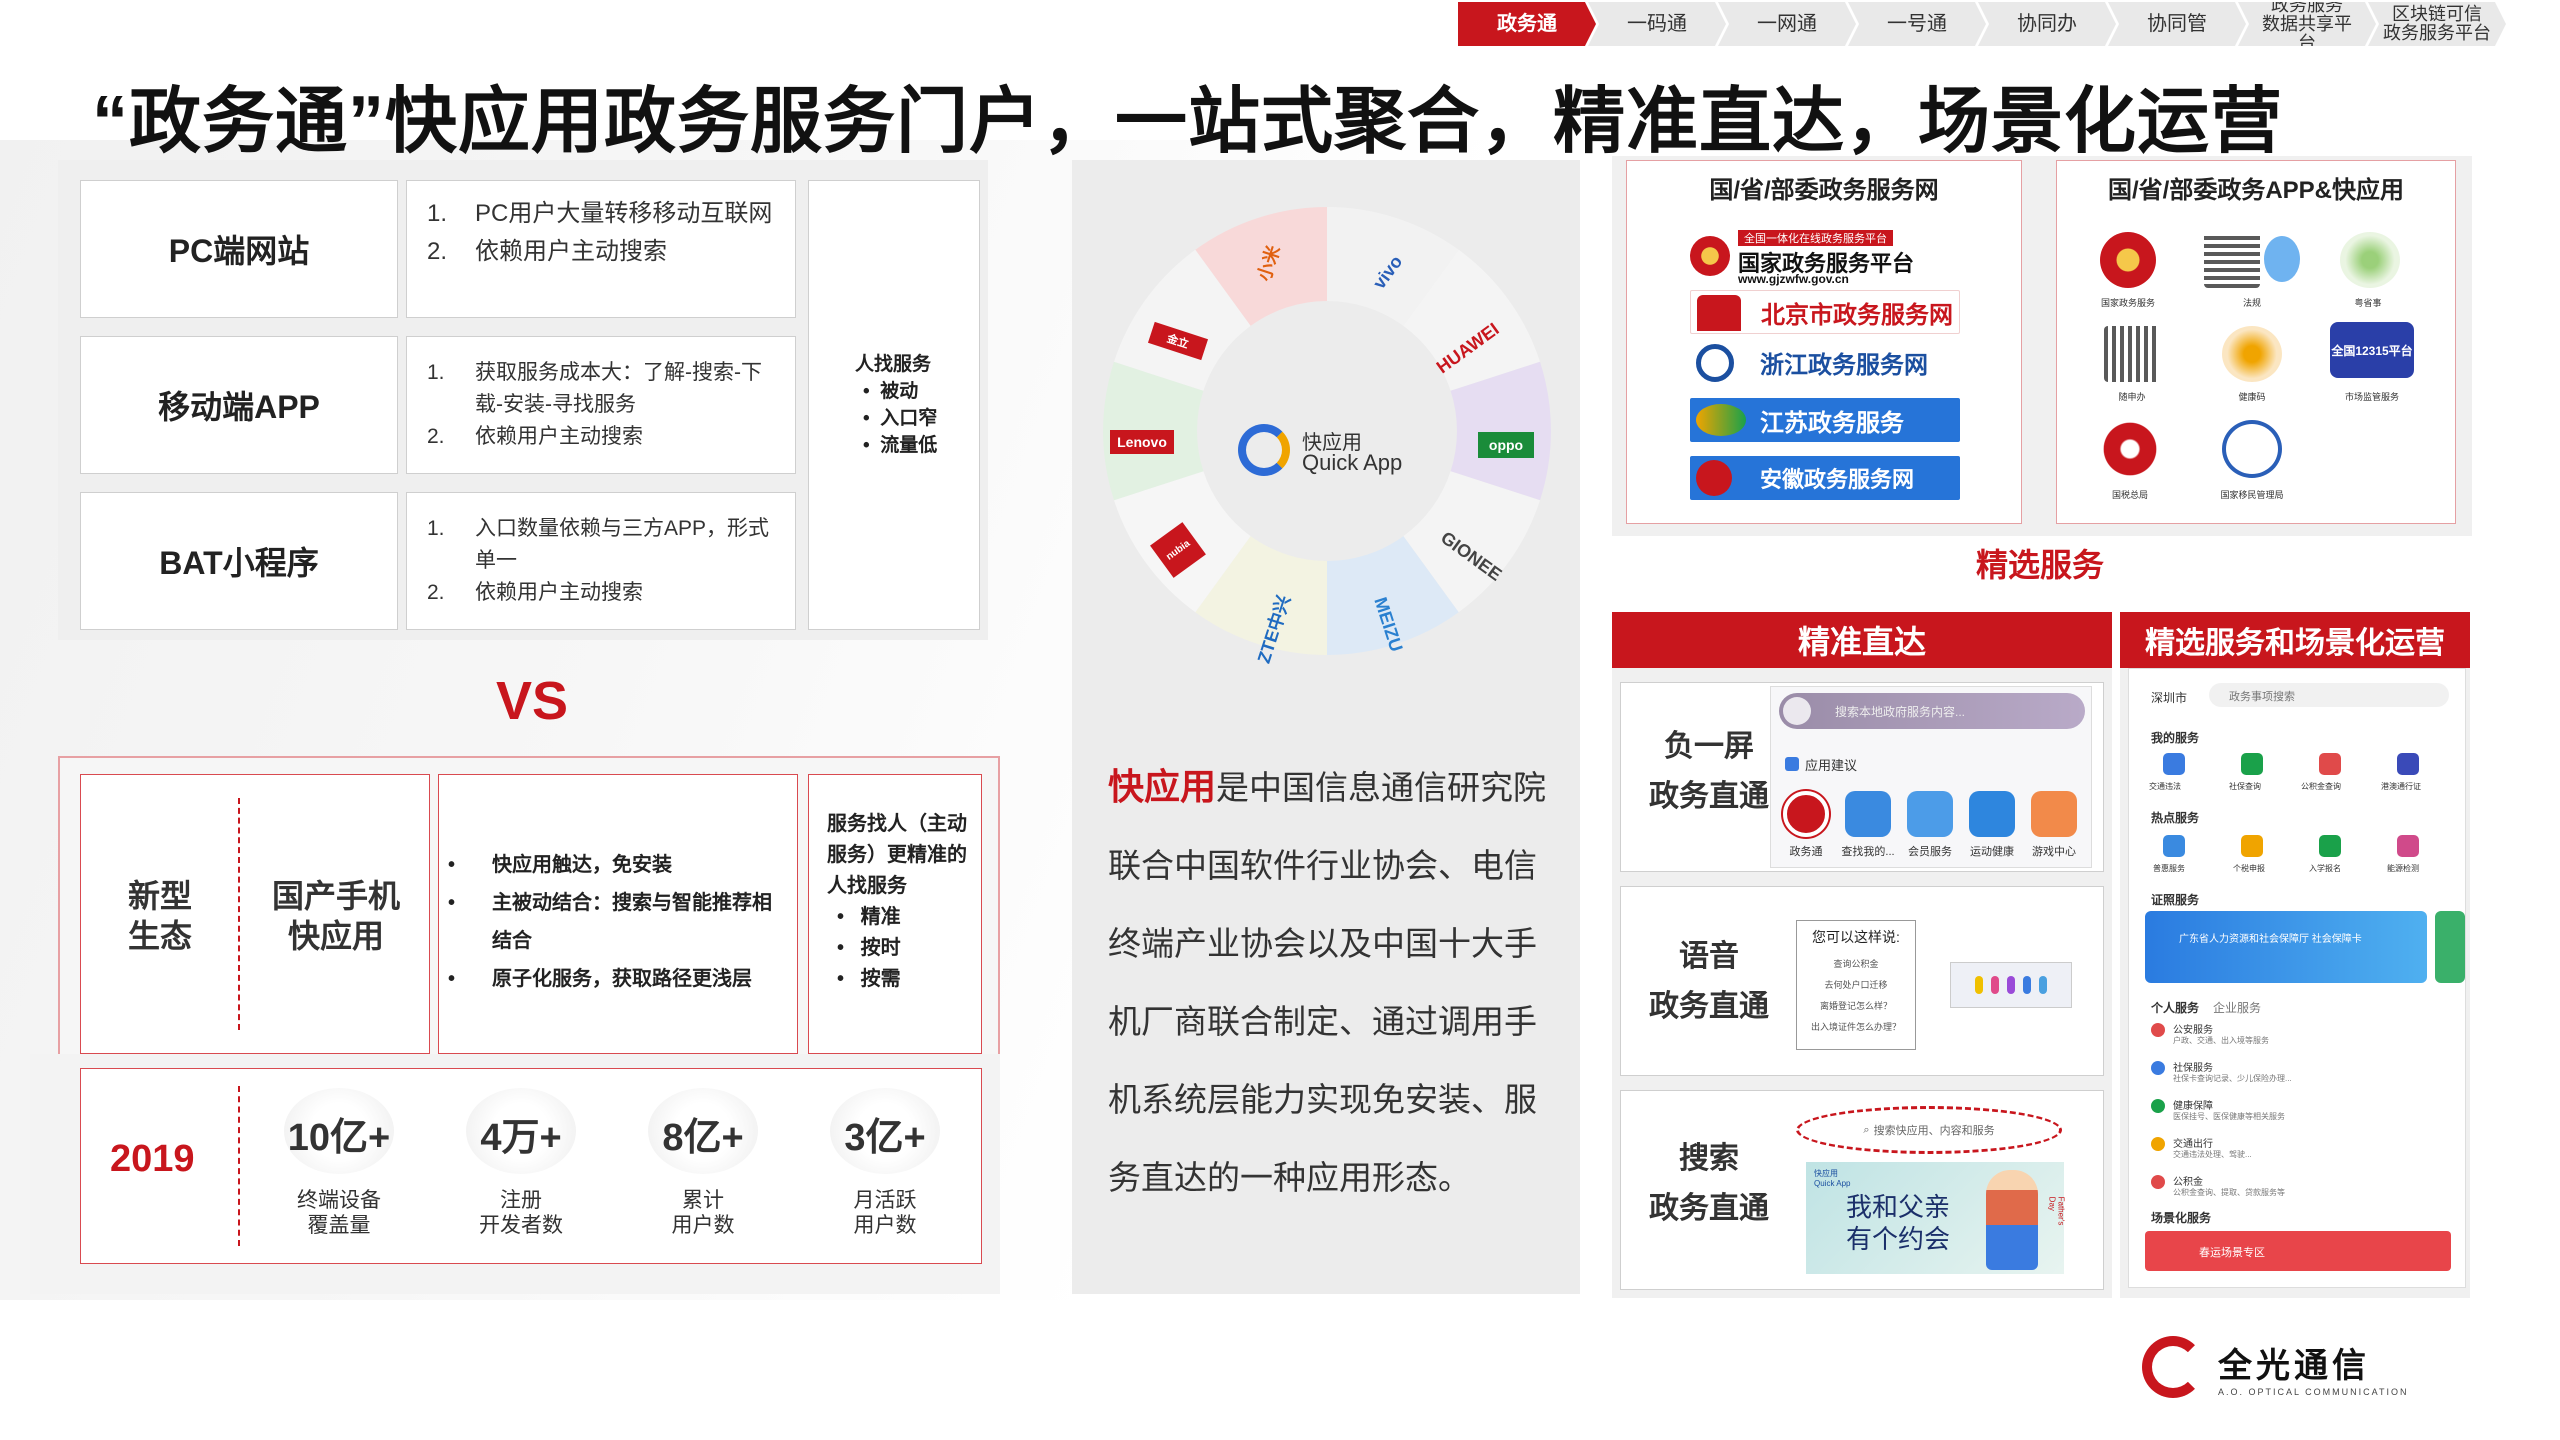 The height and width of the screenshot is (1440, 2560). Describe the element at coordinates (239, 249) in the screenshot. I see `row-label-pc: PC端网站` at that location.